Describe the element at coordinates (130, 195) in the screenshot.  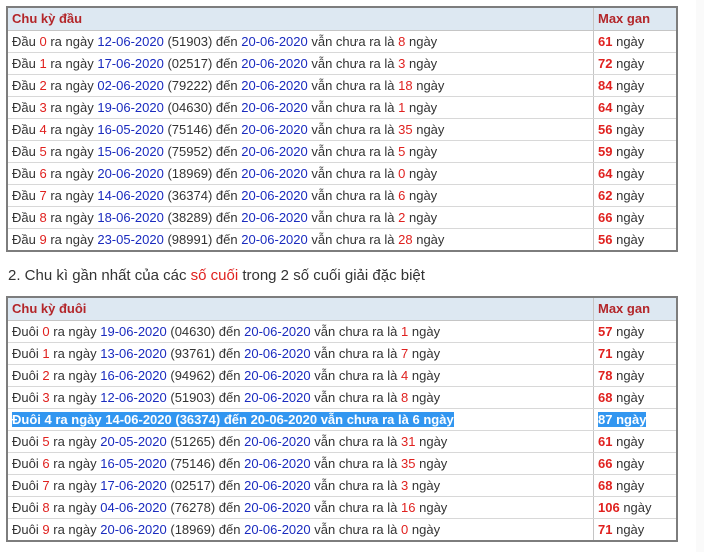
I see `last-date: 14-06-2020` at that location.